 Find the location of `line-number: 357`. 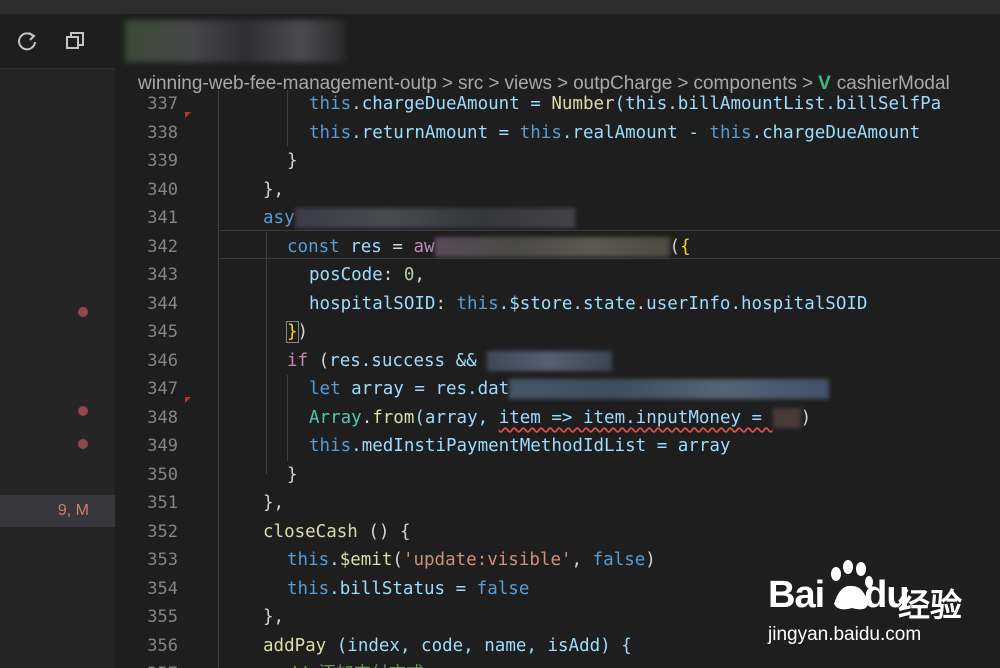

line-number: 357 is located at coordinates (146, 664).